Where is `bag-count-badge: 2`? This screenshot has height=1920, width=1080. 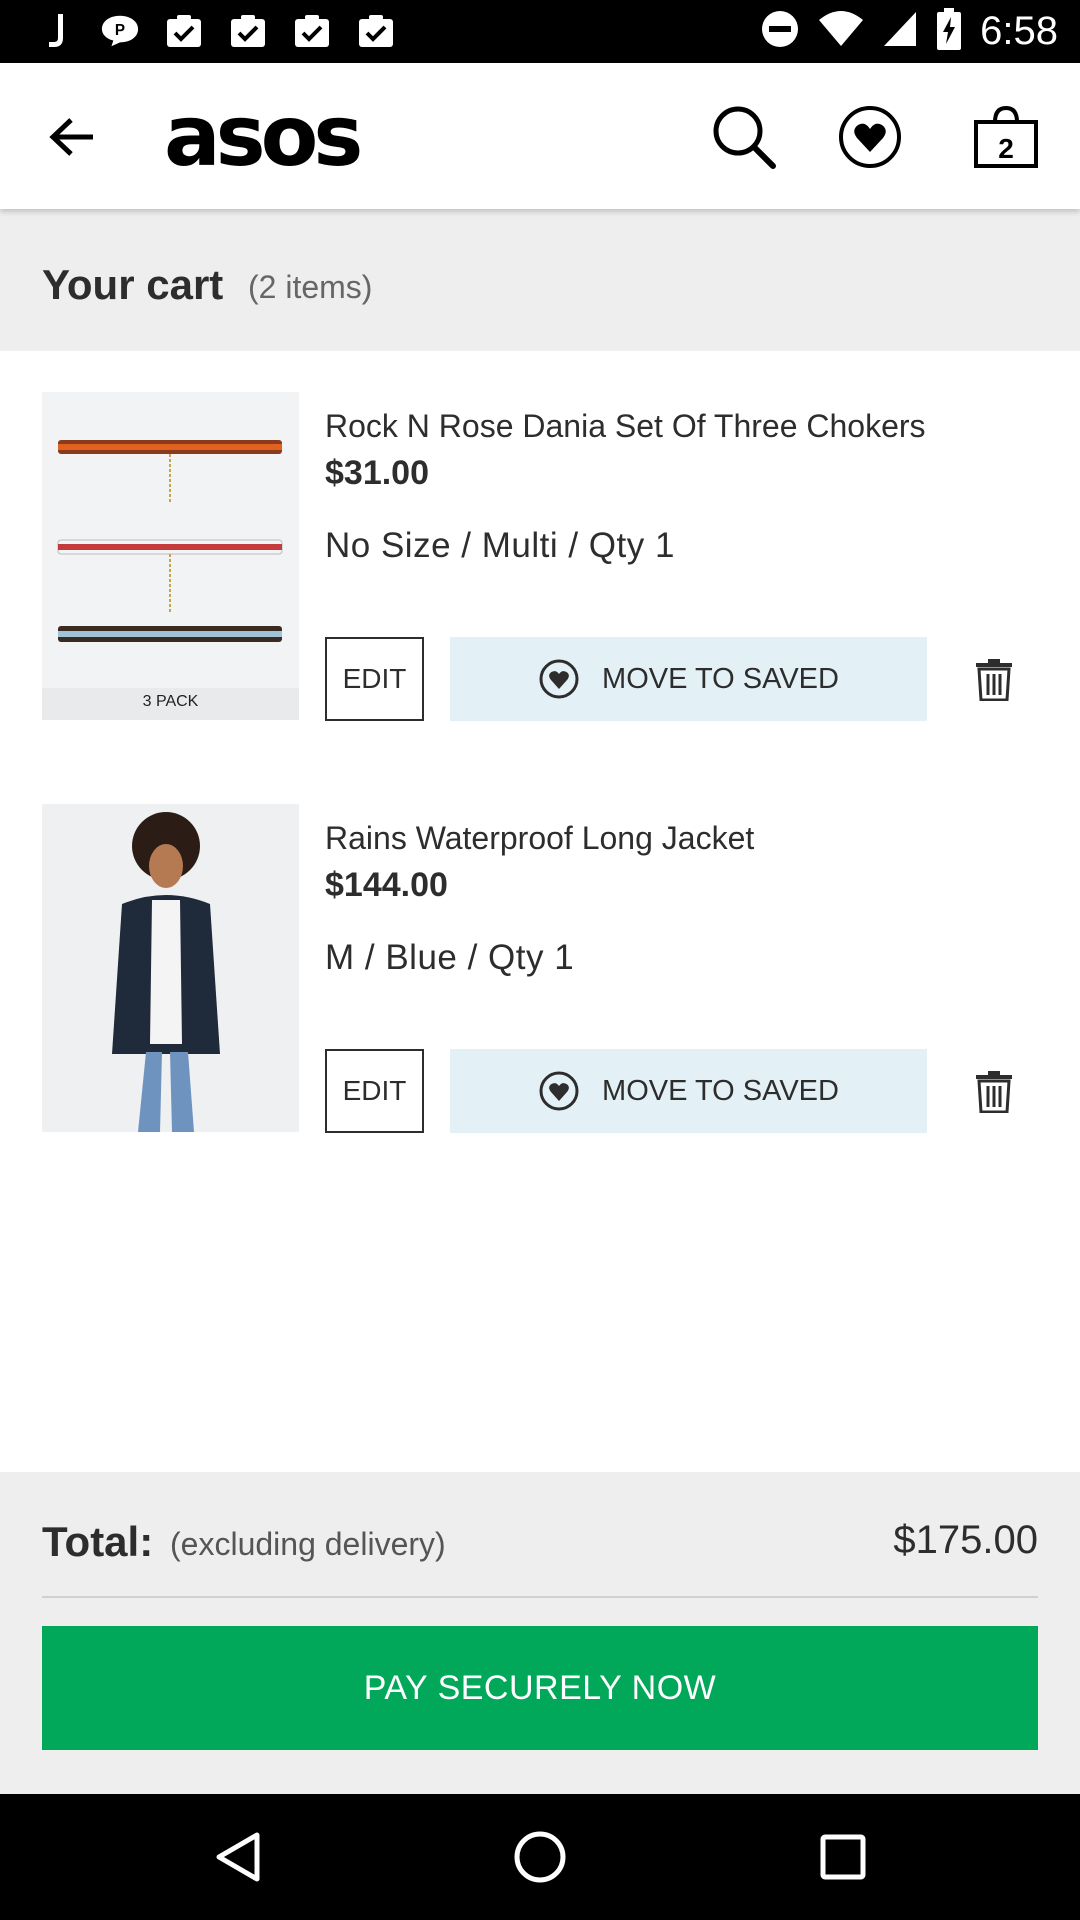
bag-count-badge: 2 is located at coordinates (1006, 148).